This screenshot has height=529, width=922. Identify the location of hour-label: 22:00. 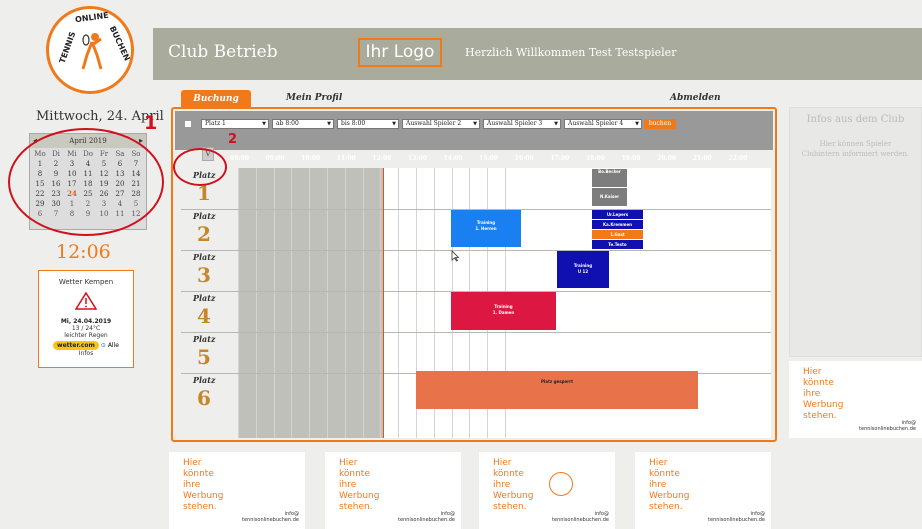
(738, 158).